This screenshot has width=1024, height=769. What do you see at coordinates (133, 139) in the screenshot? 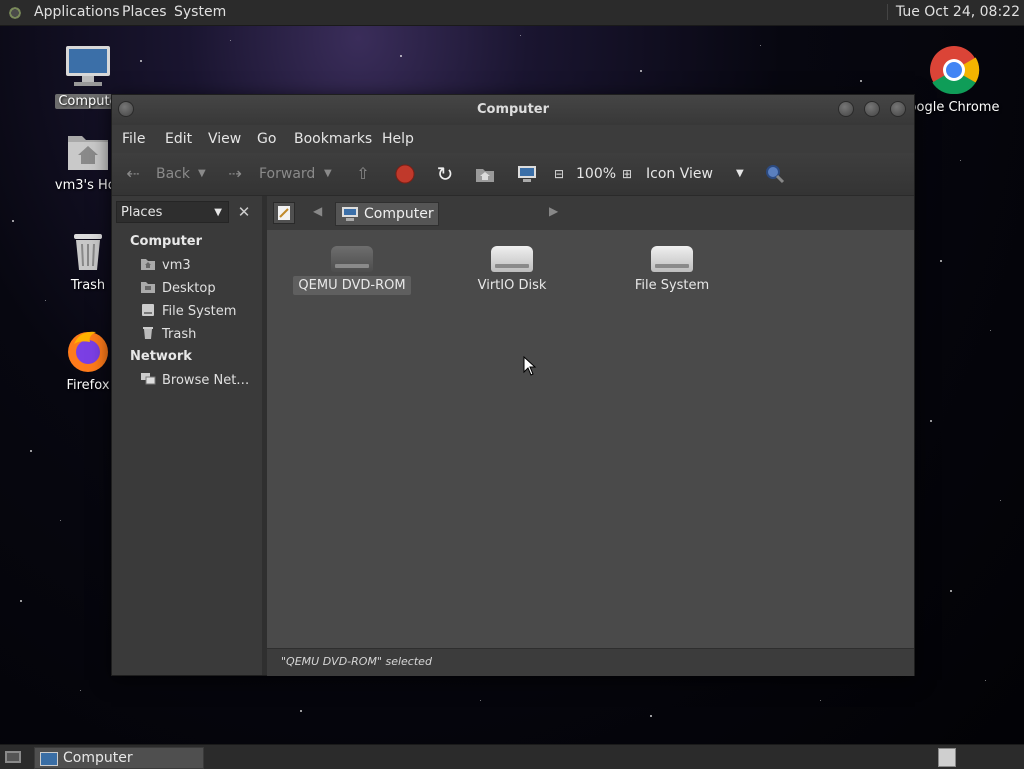
I see `menu-file: File` at bounding box center [133, 139].